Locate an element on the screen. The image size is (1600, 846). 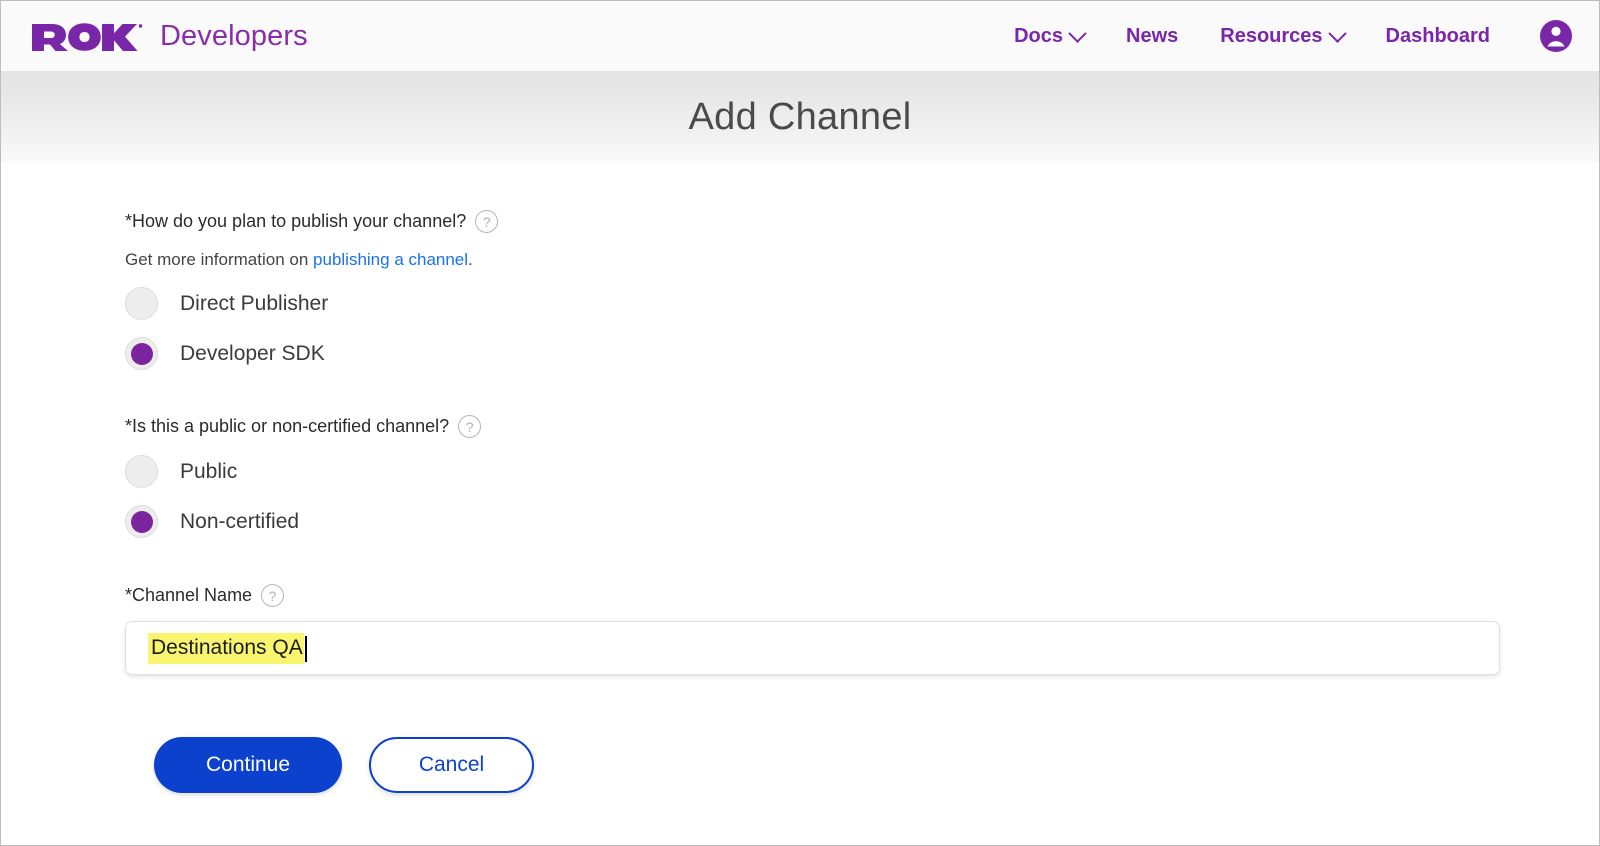
radio-option-label: Public is located at coordinates (209, 471).